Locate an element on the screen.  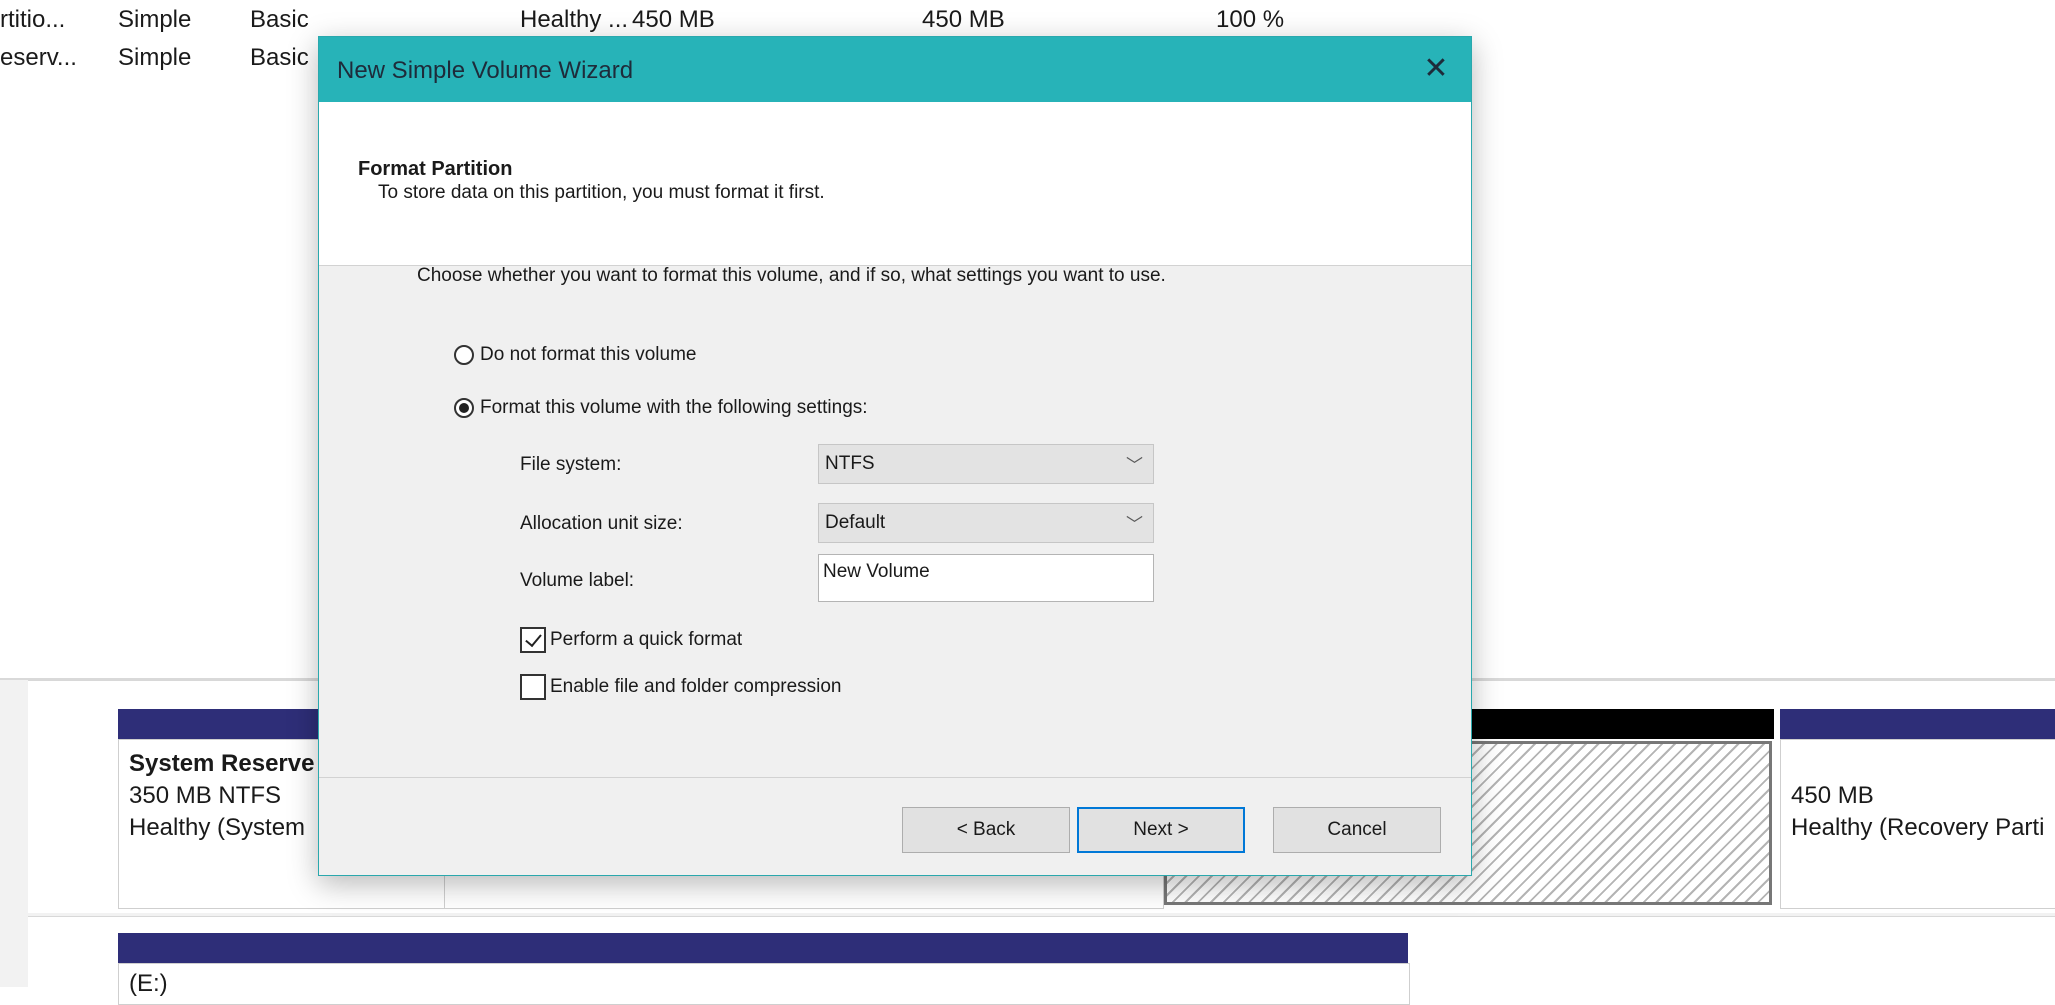
file-system-dropdown: NTFS ﹀ is located at coordinates (986, 464).